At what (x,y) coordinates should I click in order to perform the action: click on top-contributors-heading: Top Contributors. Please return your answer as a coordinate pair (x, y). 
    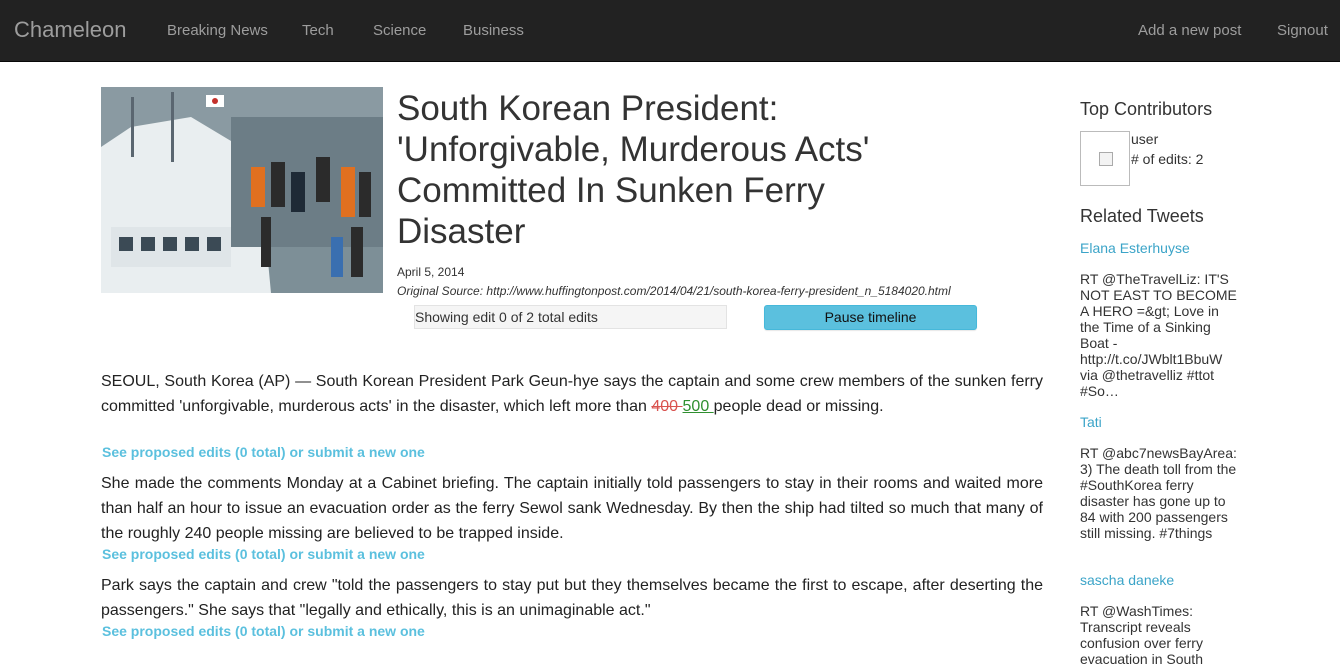
    Looking at the image, I should click on (1146, 109).